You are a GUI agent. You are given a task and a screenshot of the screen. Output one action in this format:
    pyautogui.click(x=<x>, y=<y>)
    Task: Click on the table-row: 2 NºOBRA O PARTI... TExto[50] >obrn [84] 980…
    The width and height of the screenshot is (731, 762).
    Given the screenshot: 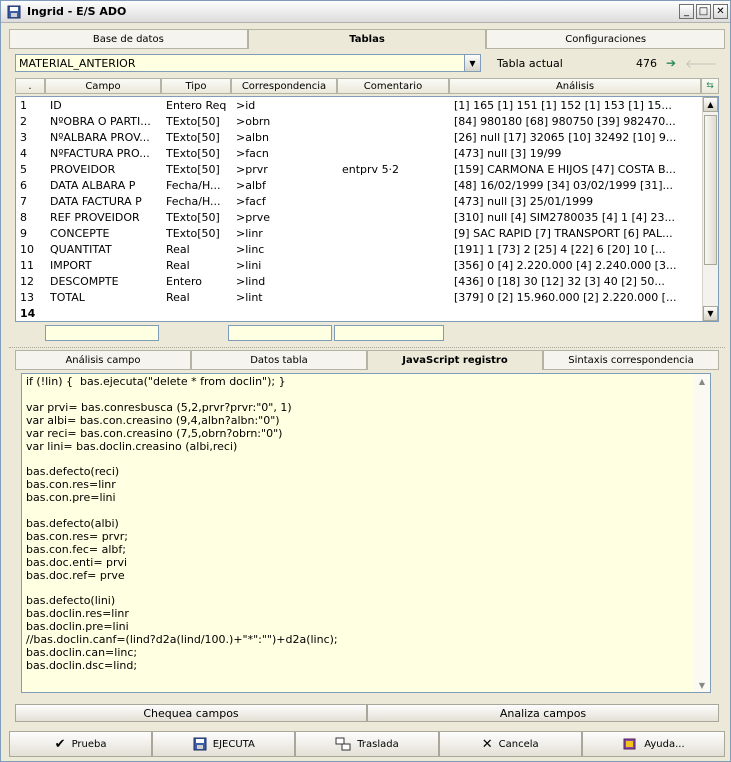 What is the action you would take?
    pyautogui.click(x=367, y=121)
    